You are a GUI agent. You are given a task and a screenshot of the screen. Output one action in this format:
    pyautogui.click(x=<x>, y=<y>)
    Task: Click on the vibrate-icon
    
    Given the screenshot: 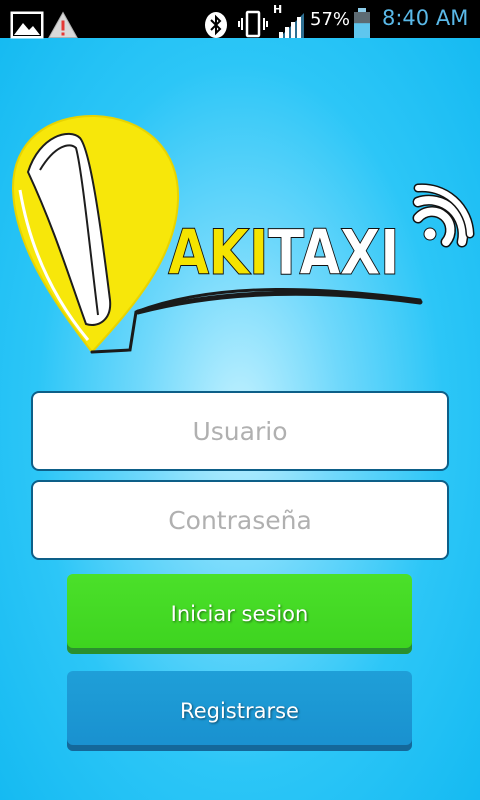 What is the action you would take?
    pyautogui.click(x=253, y=24)
    